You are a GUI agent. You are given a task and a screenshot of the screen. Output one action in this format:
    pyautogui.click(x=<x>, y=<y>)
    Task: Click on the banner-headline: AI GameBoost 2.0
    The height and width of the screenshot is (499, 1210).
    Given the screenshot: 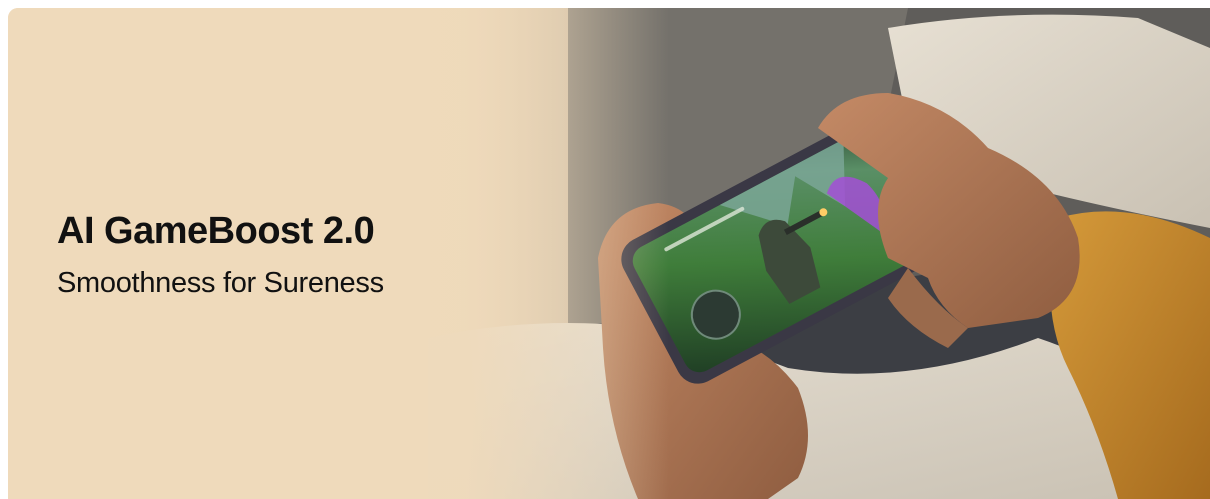 What is the action you would take?
    pyautogui.click(x=216, y=231)
    